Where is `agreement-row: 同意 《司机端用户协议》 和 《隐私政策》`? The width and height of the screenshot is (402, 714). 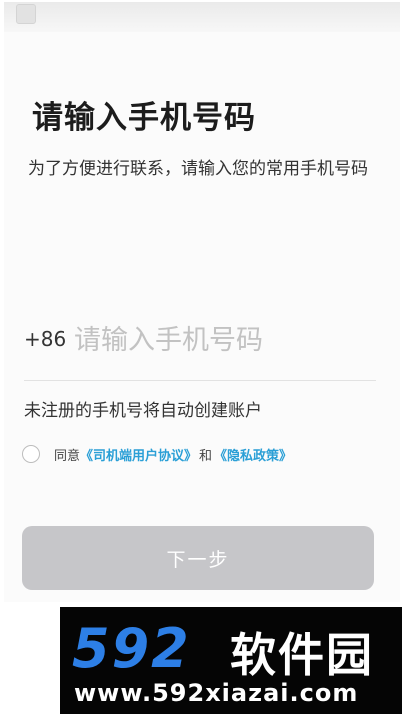 agreement-row: 同意 《司机端用户协议》 和 《隐私政策》 is located at coordinates (157, 454).